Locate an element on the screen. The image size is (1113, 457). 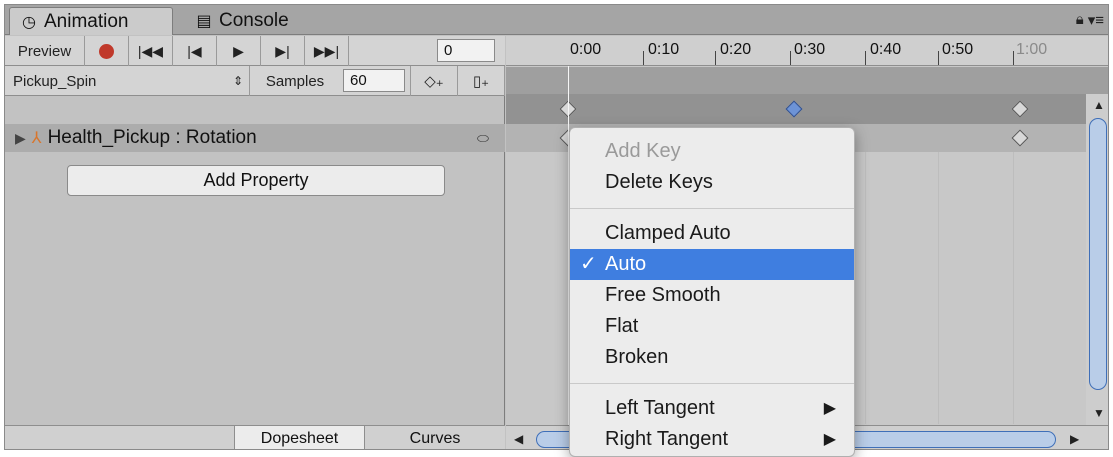
time-ruler: 0:00 0:10 0:20 0:30 0:40 0:50 1:00 is located at coordinates (807, 51).